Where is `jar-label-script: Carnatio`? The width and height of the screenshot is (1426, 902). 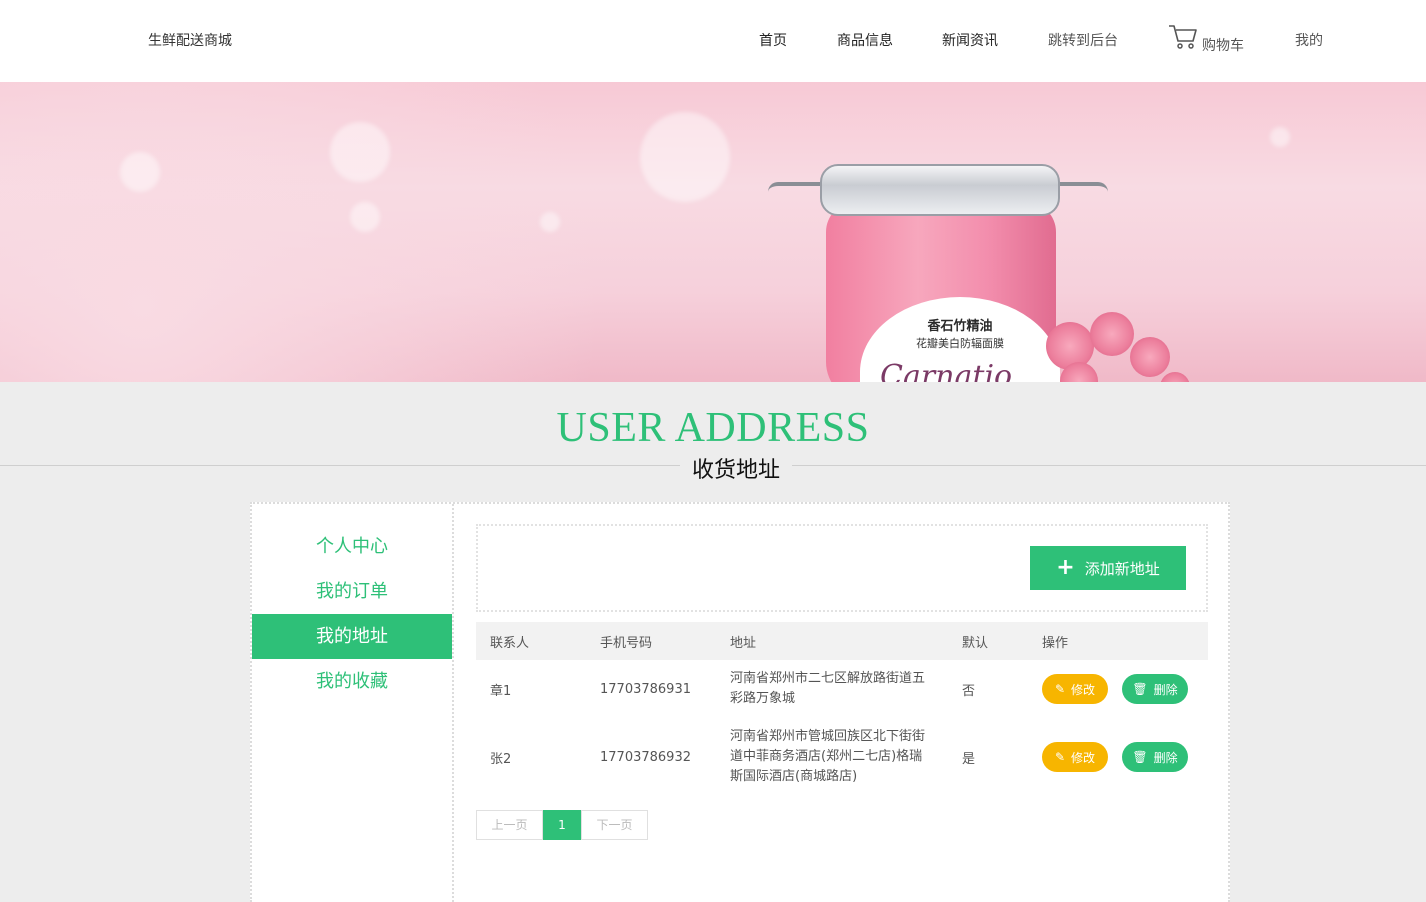
jar-label-script: Carnatio is located at coordinates (946, 370).